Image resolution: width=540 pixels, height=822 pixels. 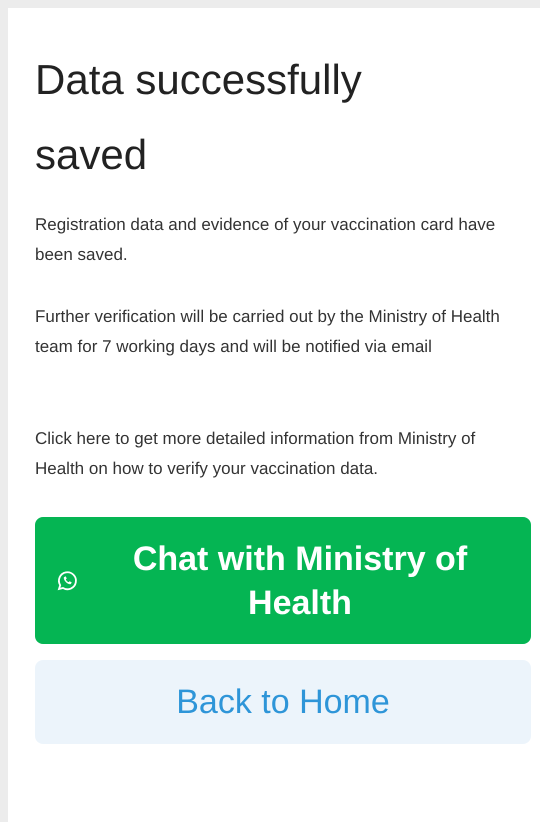 What do you see at coordinates (283, 580) in the screenshot?
I see `chat-button: Chat with Ministry of Health` at bounding box center [283, 580].